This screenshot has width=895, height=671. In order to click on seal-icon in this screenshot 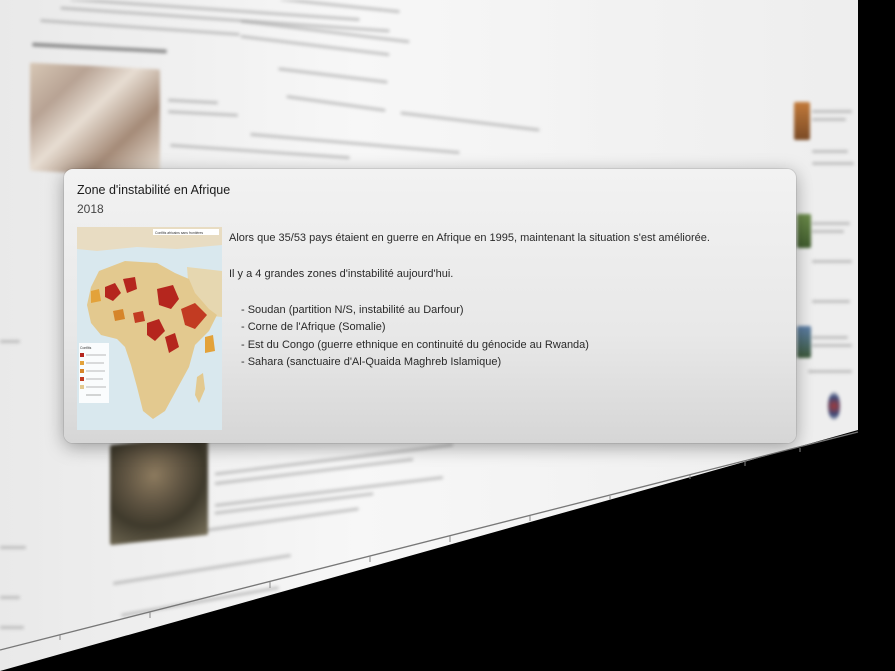, I will do `click(834, 406)`.